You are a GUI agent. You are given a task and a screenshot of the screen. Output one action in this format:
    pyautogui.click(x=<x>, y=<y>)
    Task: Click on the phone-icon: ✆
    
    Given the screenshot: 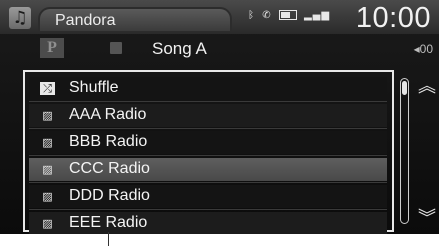 What is the action you would take?
    pyautogui.click(x=267, y=15)
    